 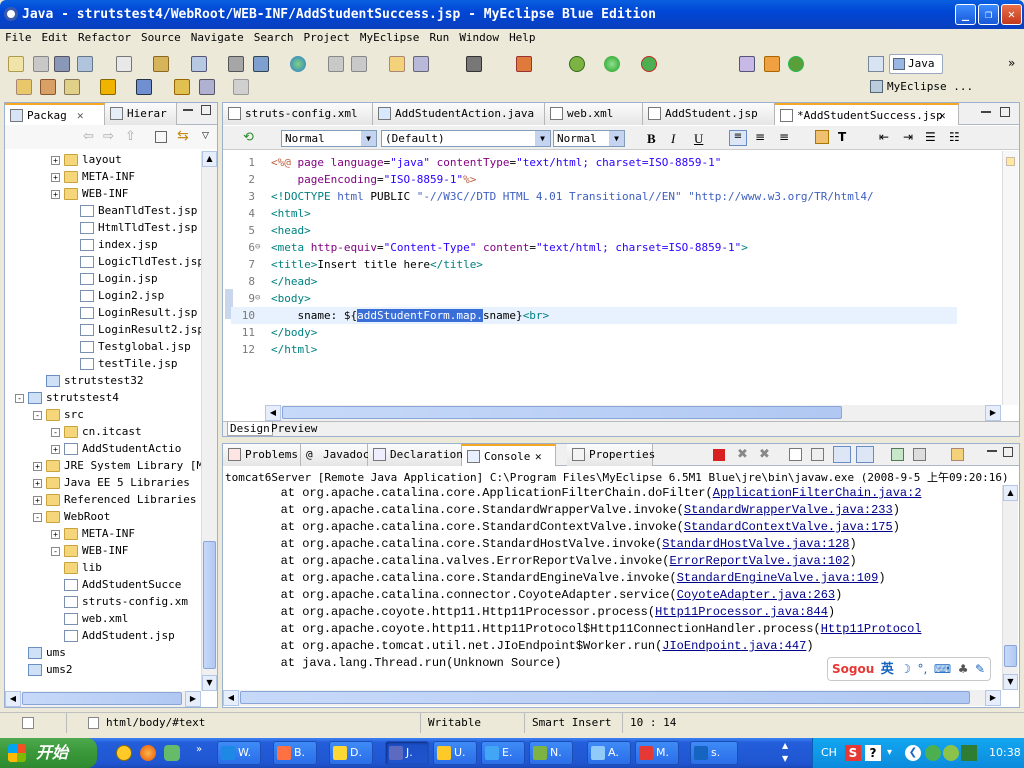 I want to click on scroll-lock-icon, so click(x=817, y=454).